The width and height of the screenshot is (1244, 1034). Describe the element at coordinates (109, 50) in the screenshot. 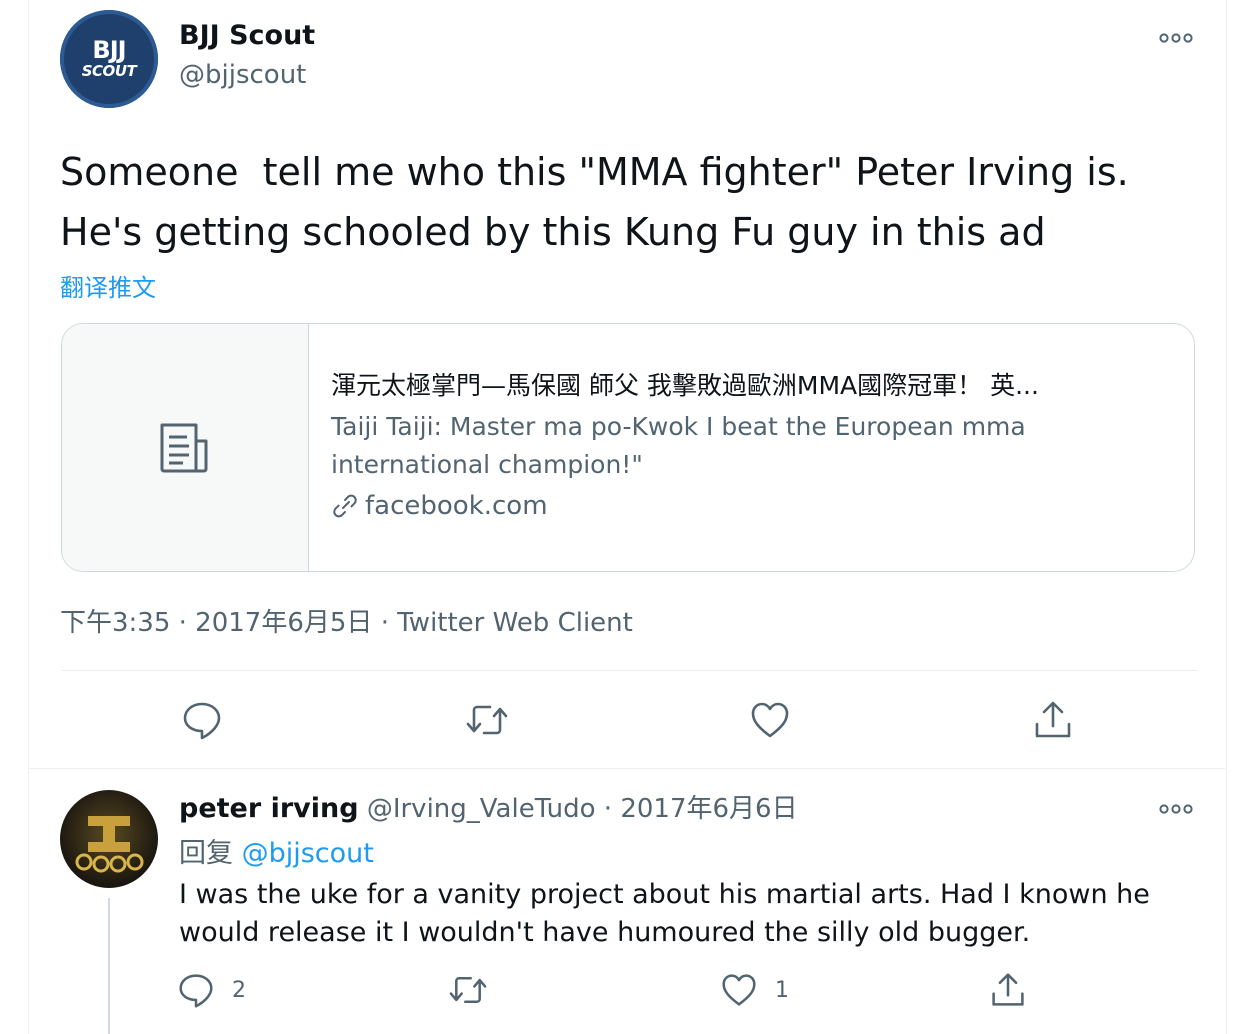

I see `avatar-text-line1: BJJ` at that location.